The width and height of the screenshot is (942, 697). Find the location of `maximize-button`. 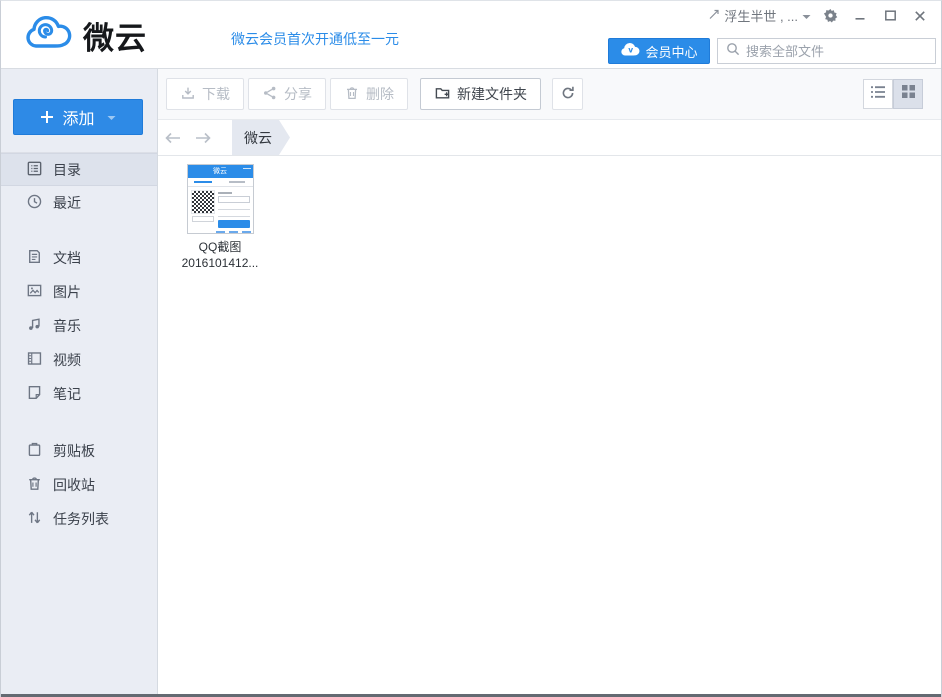

maximize-button is located at coordinates (890, 16).